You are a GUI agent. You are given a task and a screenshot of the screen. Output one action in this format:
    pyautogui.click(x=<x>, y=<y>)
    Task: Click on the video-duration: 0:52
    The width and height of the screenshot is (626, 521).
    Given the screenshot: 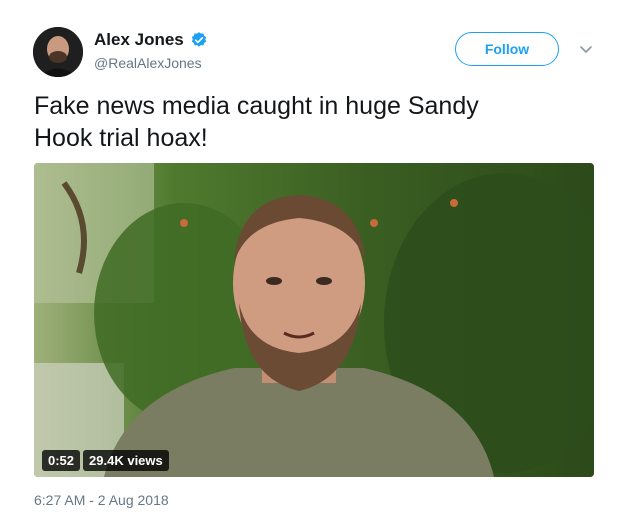 What is the action you would take?
    pyautogui.click(x=61, y=460)
    